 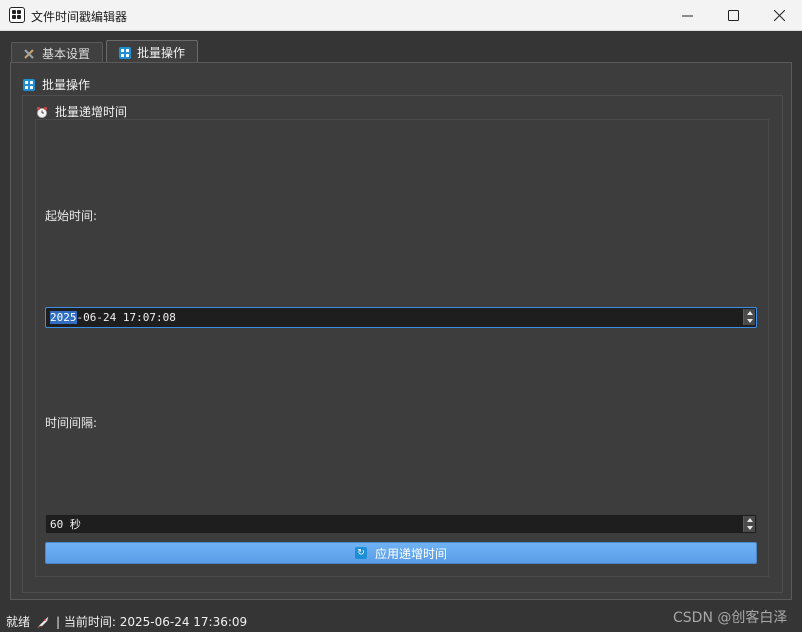 What do you see at coordinates (71, 216) in the screenshot?
I see `start-time-label: 起始时间:` at bounding box center [71, 216].